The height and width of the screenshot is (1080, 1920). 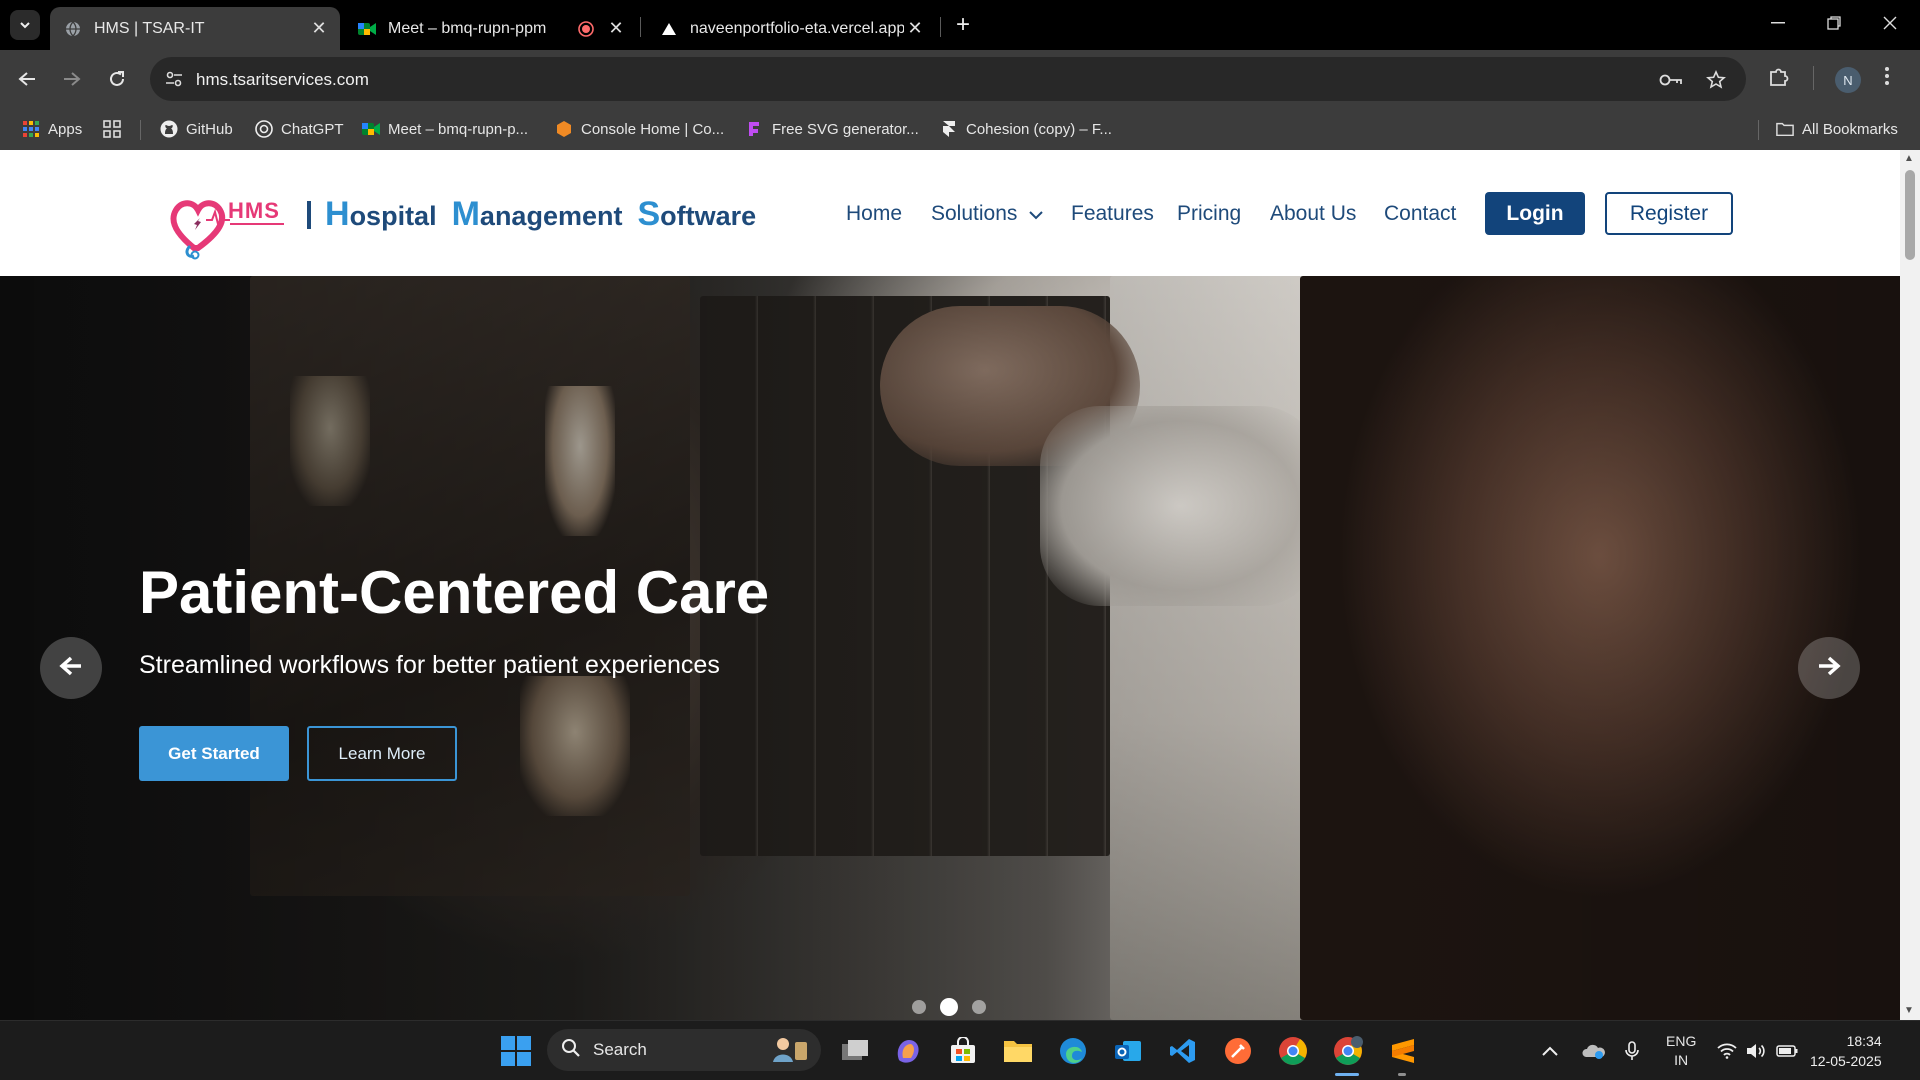 I want to click on nav-about-us: About Us, so click(x=1313, y=214).